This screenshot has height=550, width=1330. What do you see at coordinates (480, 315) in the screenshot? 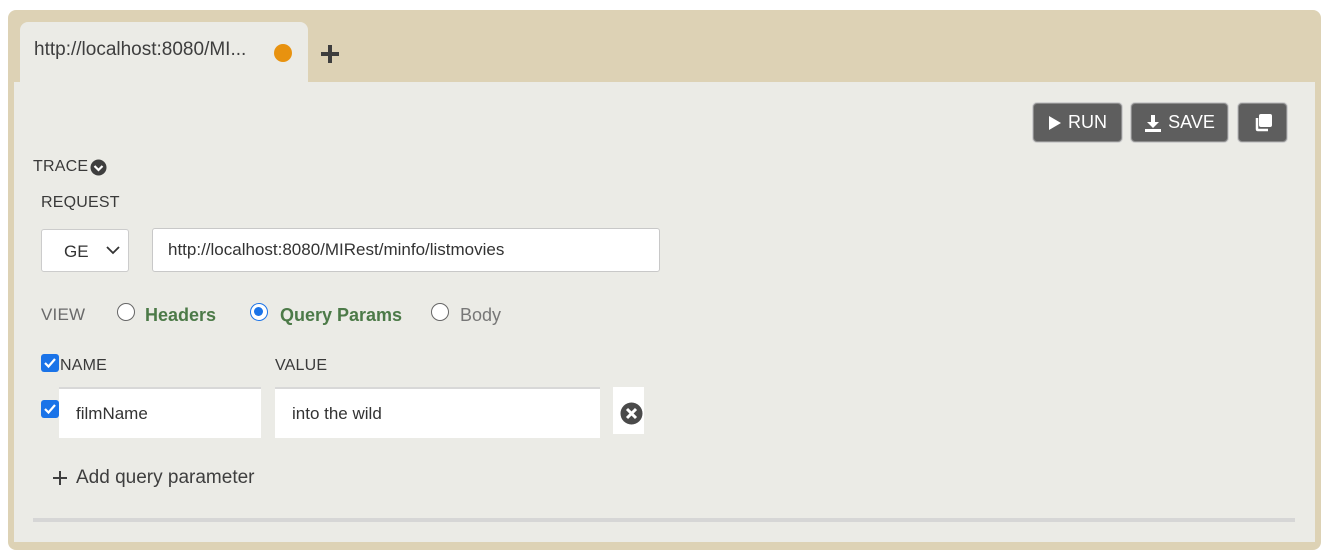
I see `body-radio-label: Body` at bounding box center [480, 315].